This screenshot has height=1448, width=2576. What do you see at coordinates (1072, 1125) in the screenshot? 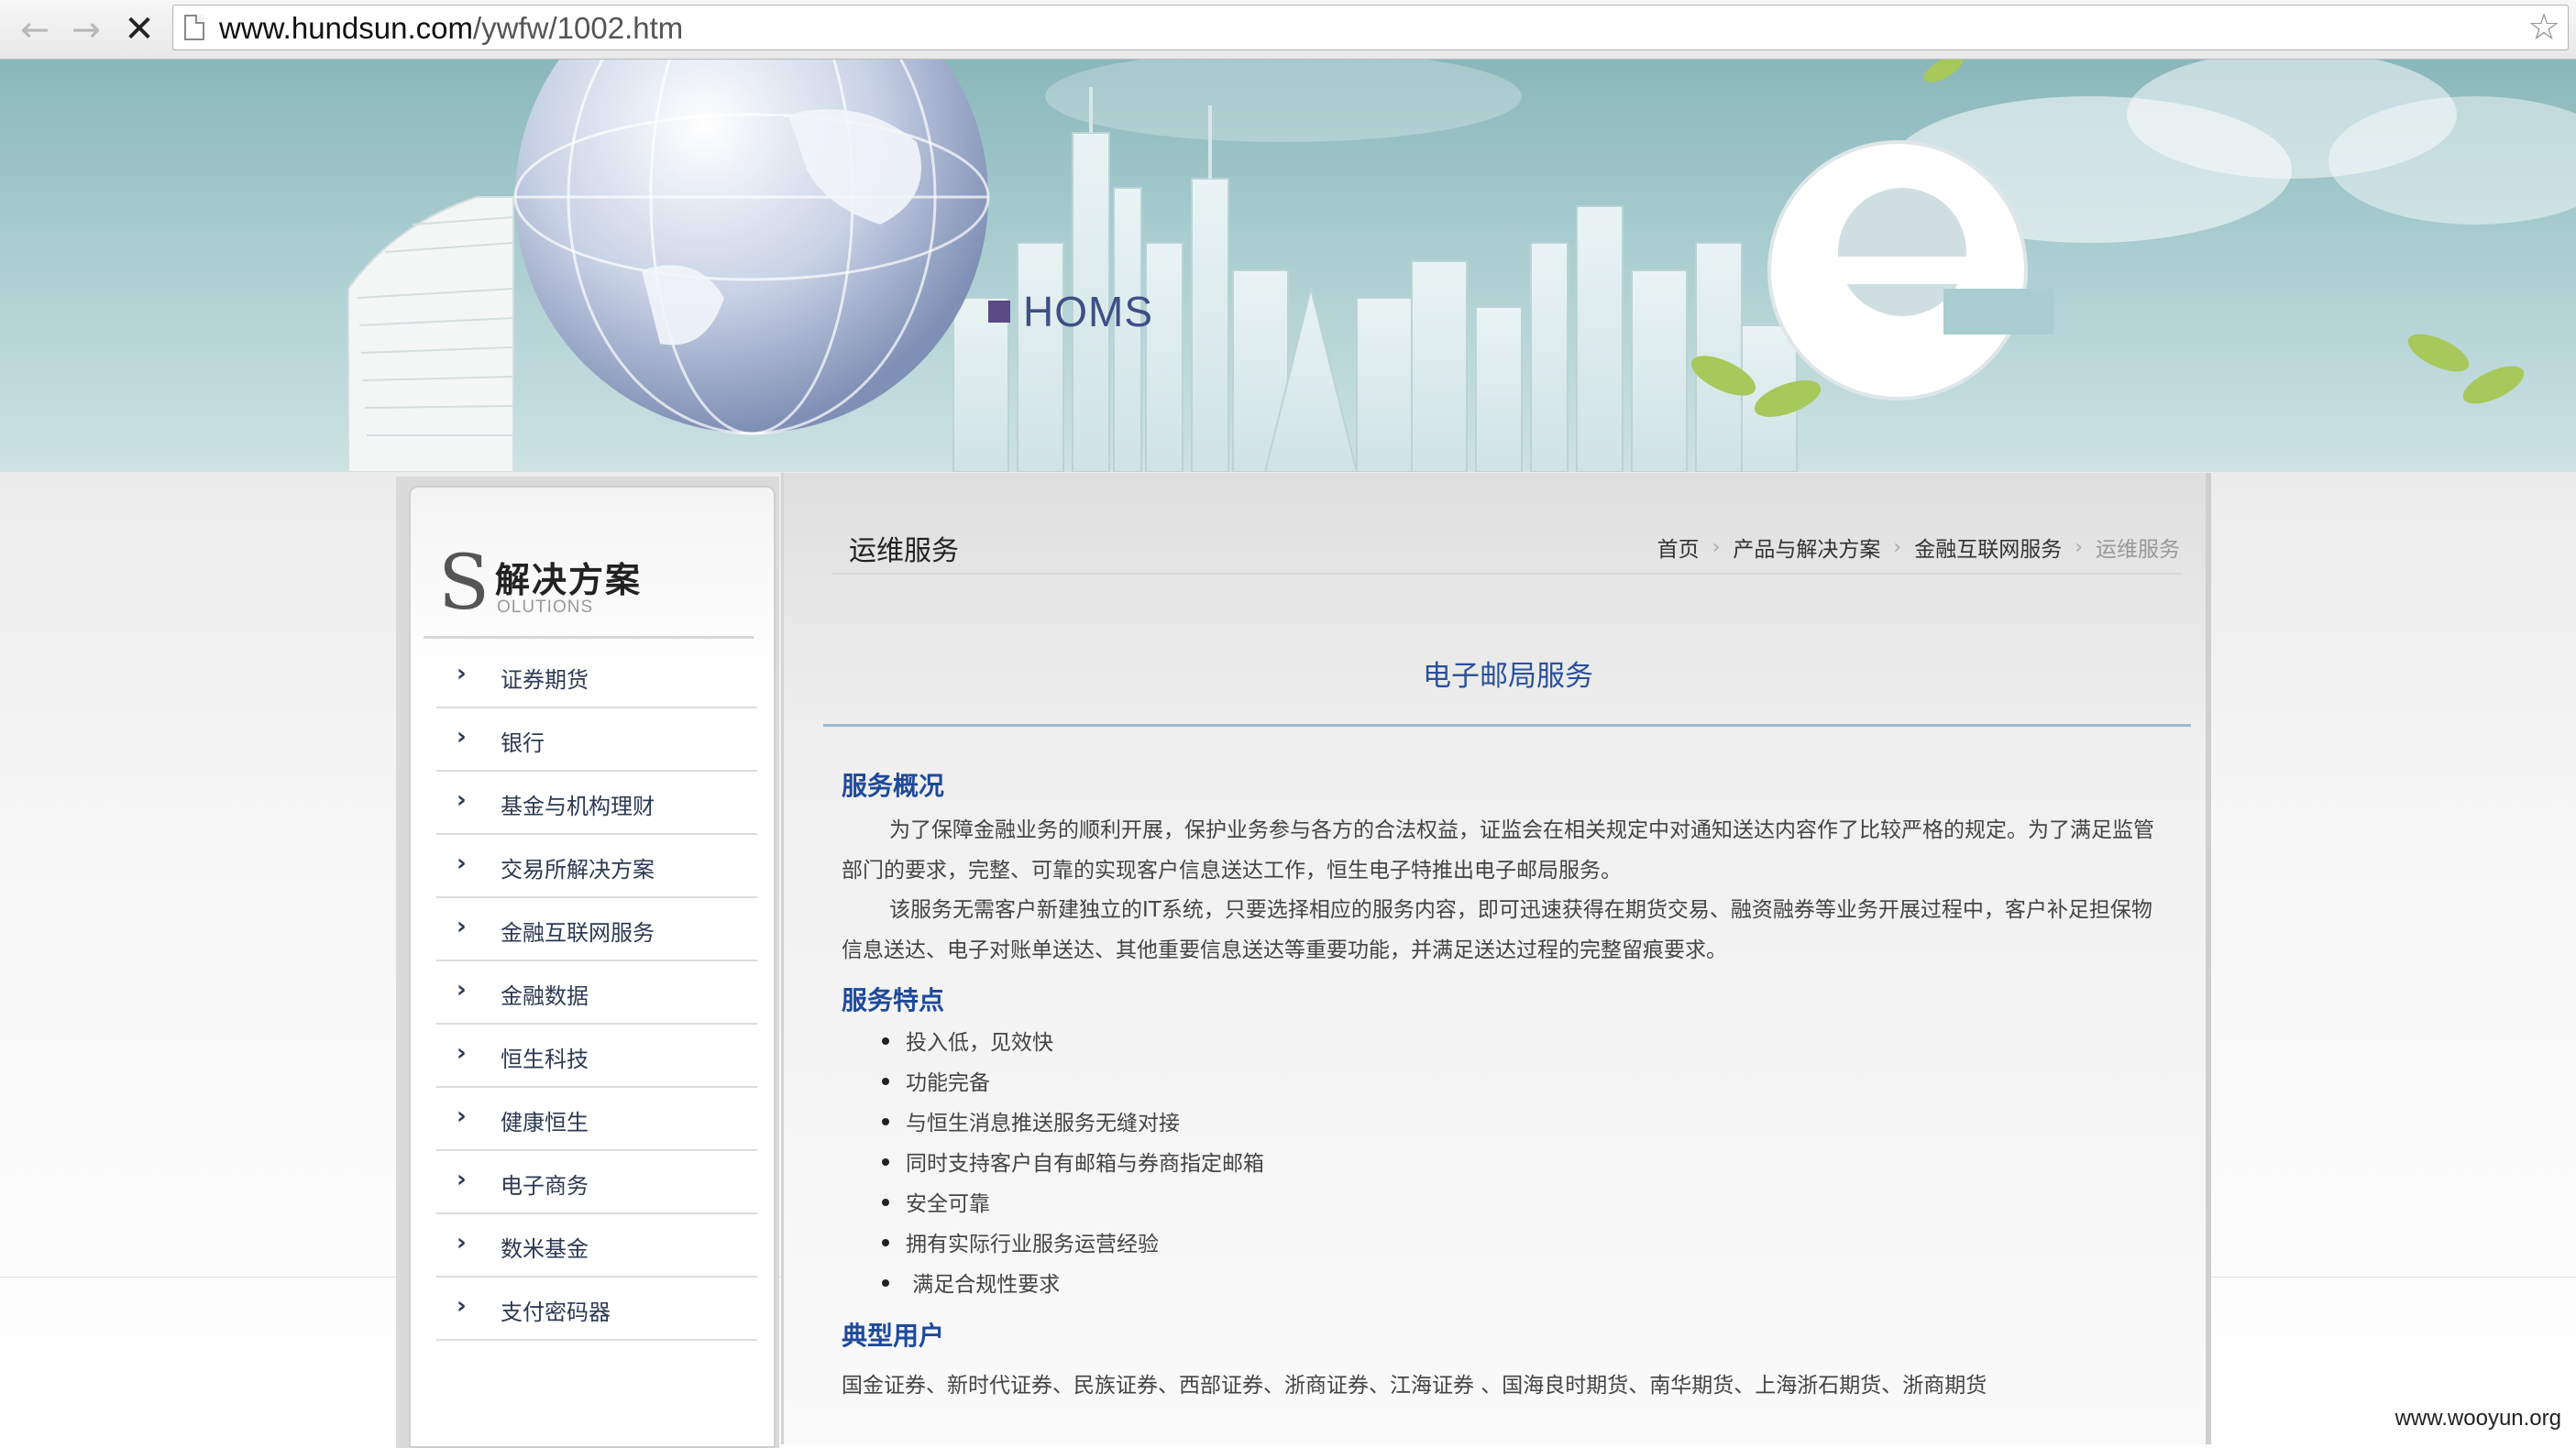
I see `list-item: 与恒生消息推送服务无缝对接` at bounding box center [1072, 1125].